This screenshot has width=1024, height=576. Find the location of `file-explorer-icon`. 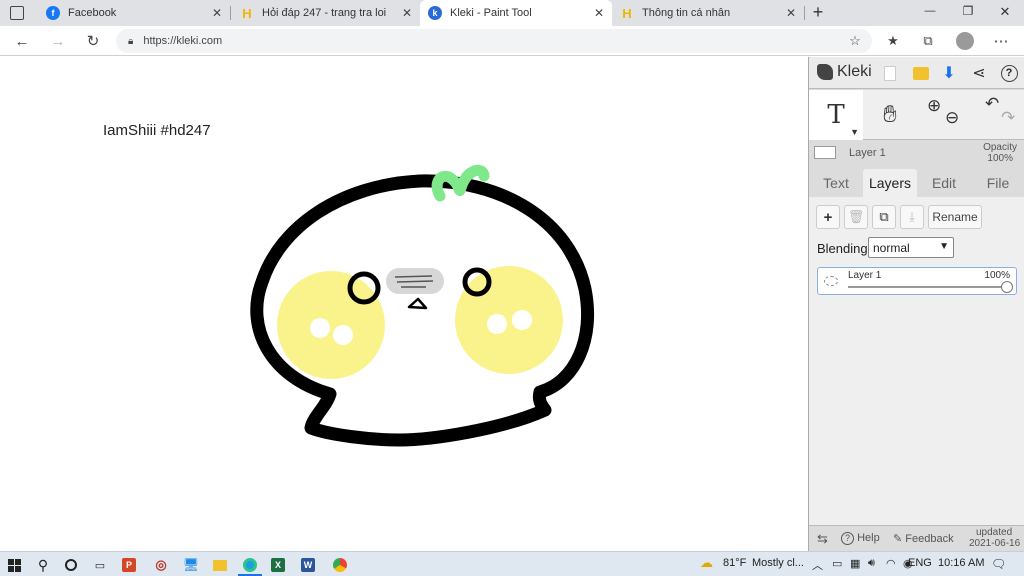

file-explorer-icon is located at coordinates (220, 565).